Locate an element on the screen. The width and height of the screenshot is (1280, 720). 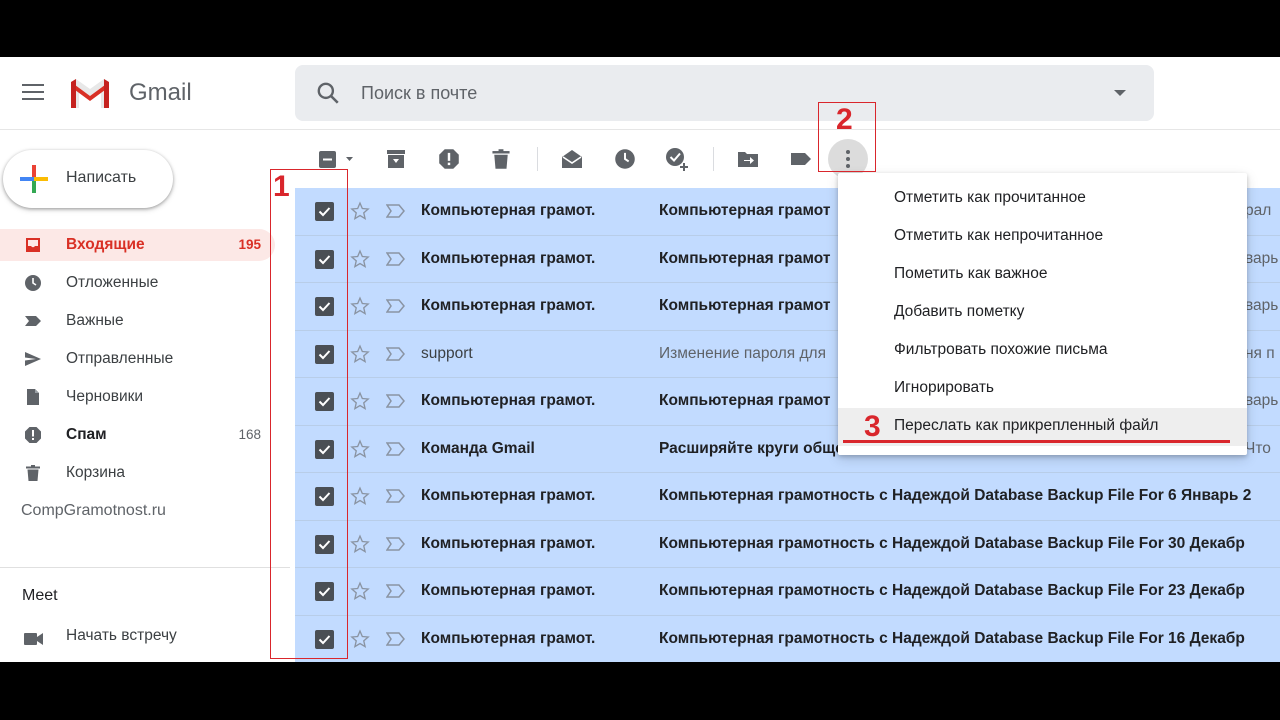
trash-icon is located at coordinates (33, 473).